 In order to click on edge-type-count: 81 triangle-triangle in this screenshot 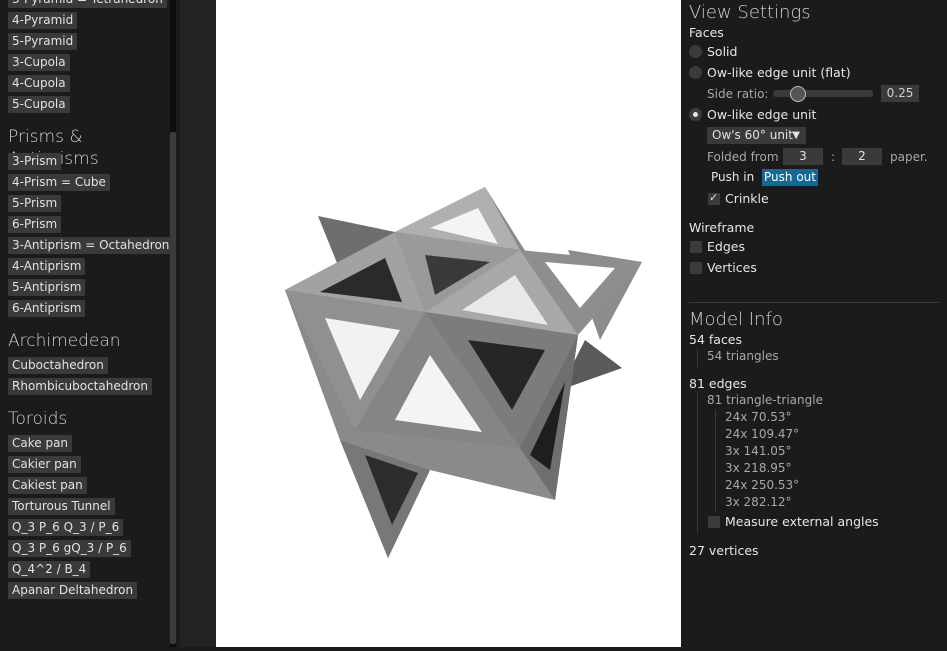, I will do `click(765, 400)`.